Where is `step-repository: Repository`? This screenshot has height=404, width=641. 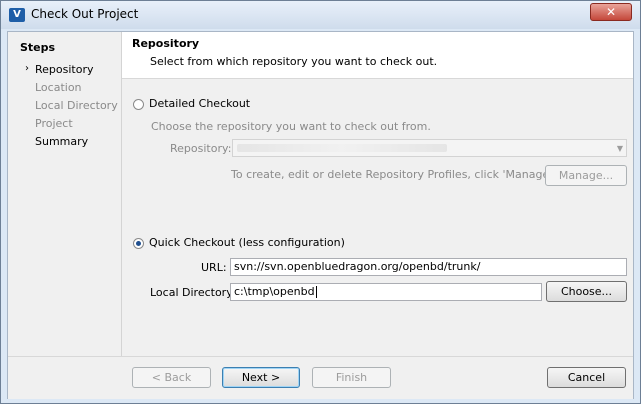 step-repository: Repository is located at coordinates (64, 69).